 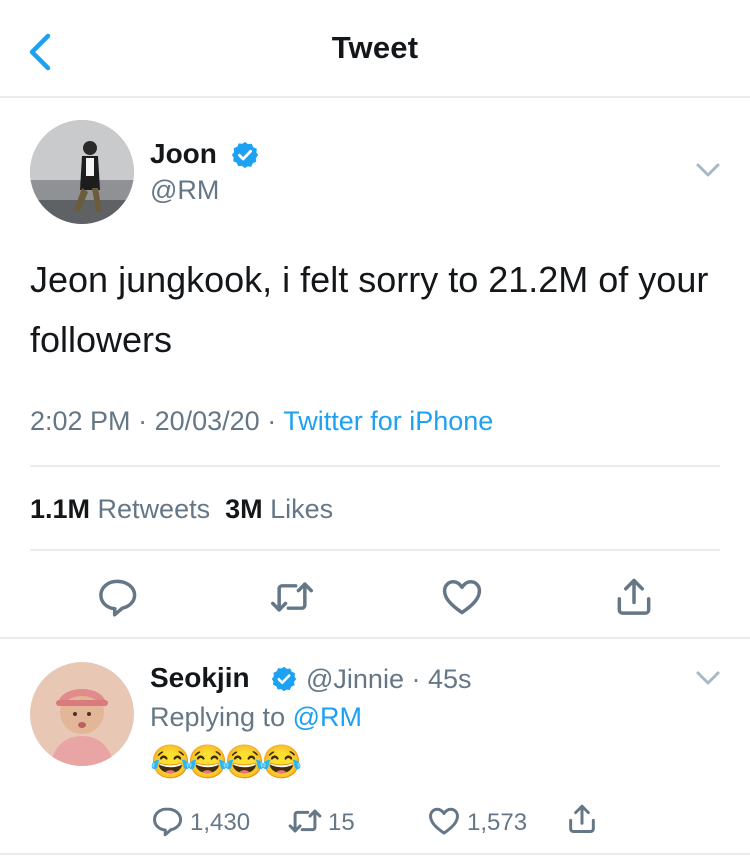 I want to click on reply-reply-count: 1,430, so click(x=220, y=822).